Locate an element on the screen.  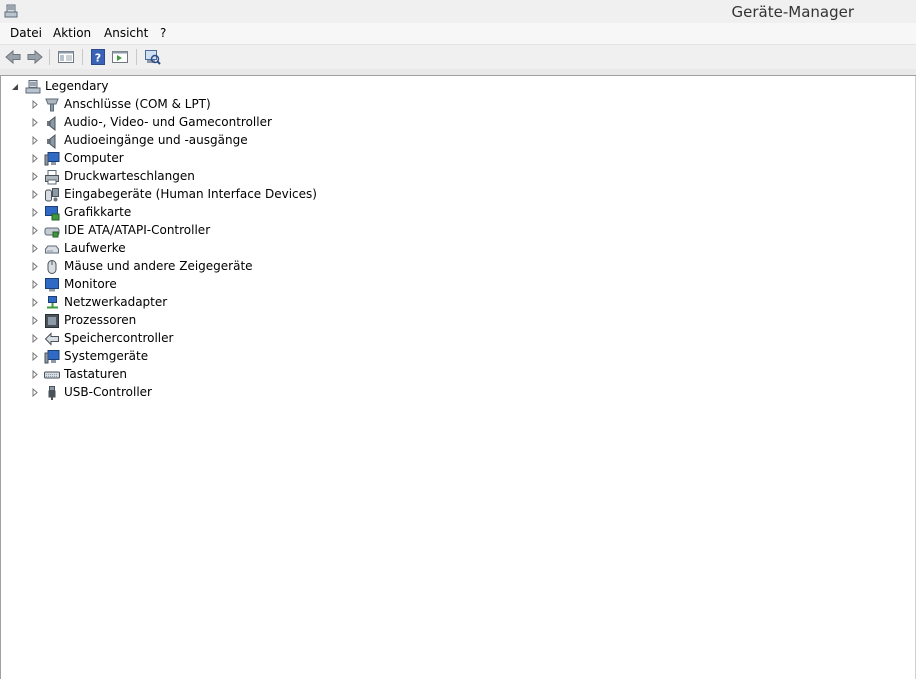
window-title: Geräte-Manager is located at coordinates (792, 12).